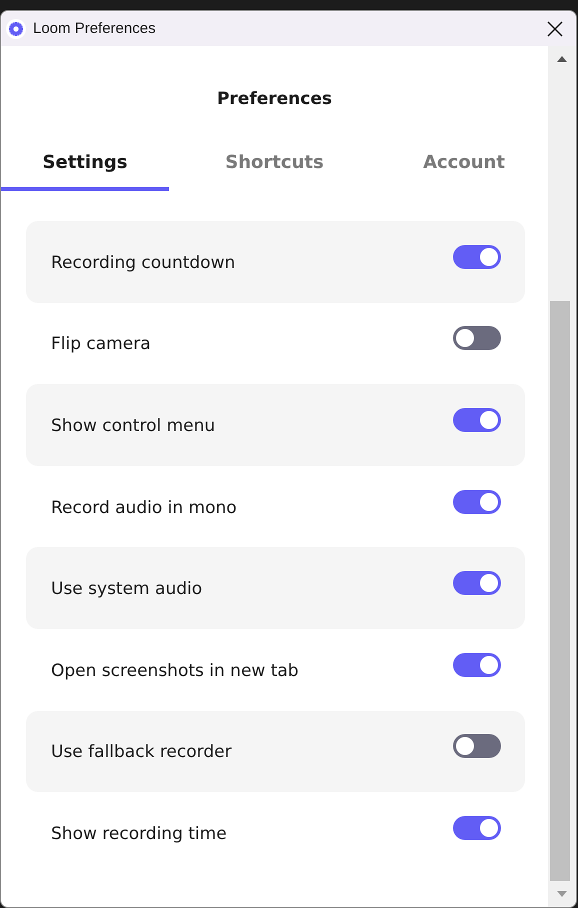 This screenshot has height=908, width=578. I want to click on setting-label: Recording countdown, so click(143, 262).